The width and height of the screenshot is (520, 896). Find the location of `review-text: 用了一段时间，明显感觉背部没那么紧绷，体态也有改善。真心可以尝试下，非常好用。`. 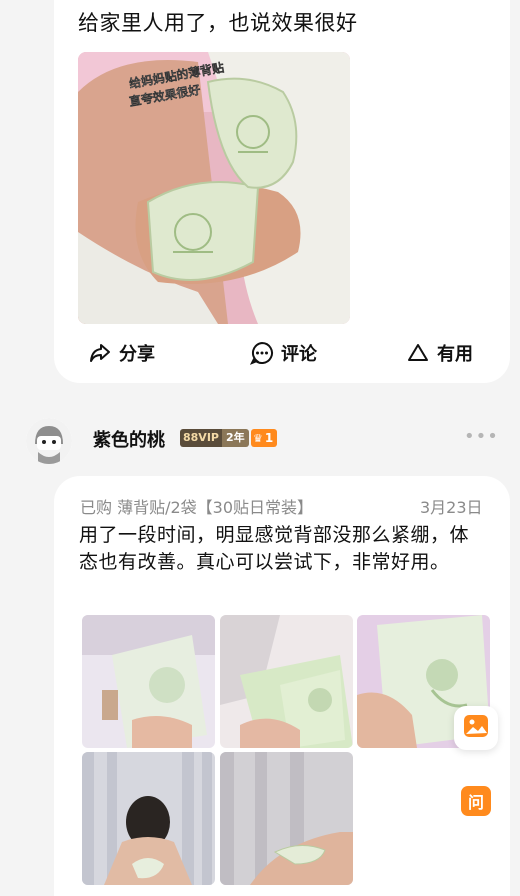

review-text: 用了一段时间，明显感觉背部没那么紧绷，体态也有改善。真心可以尝试下，非常好用。 is located at coordinates (274, 548).